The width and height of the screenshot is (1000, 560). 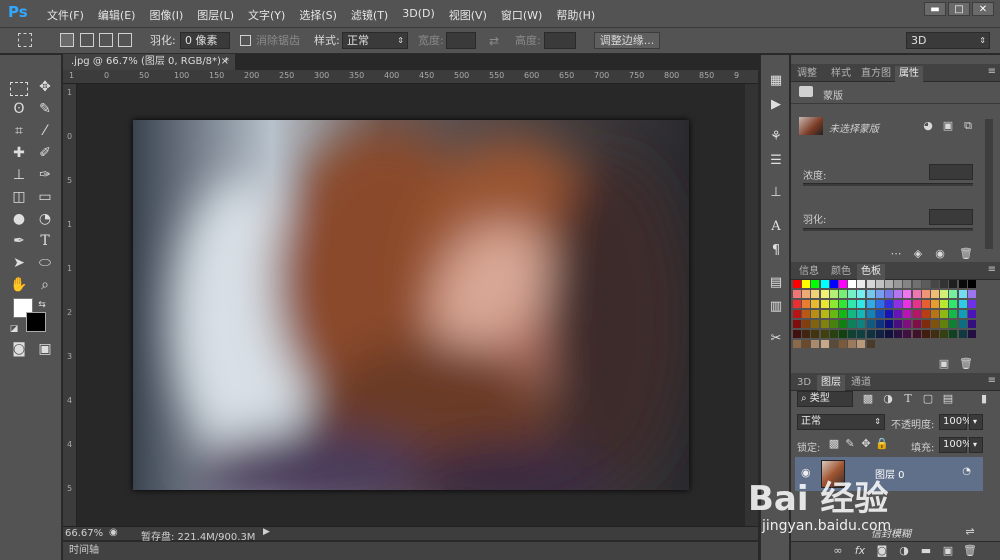 I want to click on visibility-eye-icon: ◉, so click(x=806, y=472).